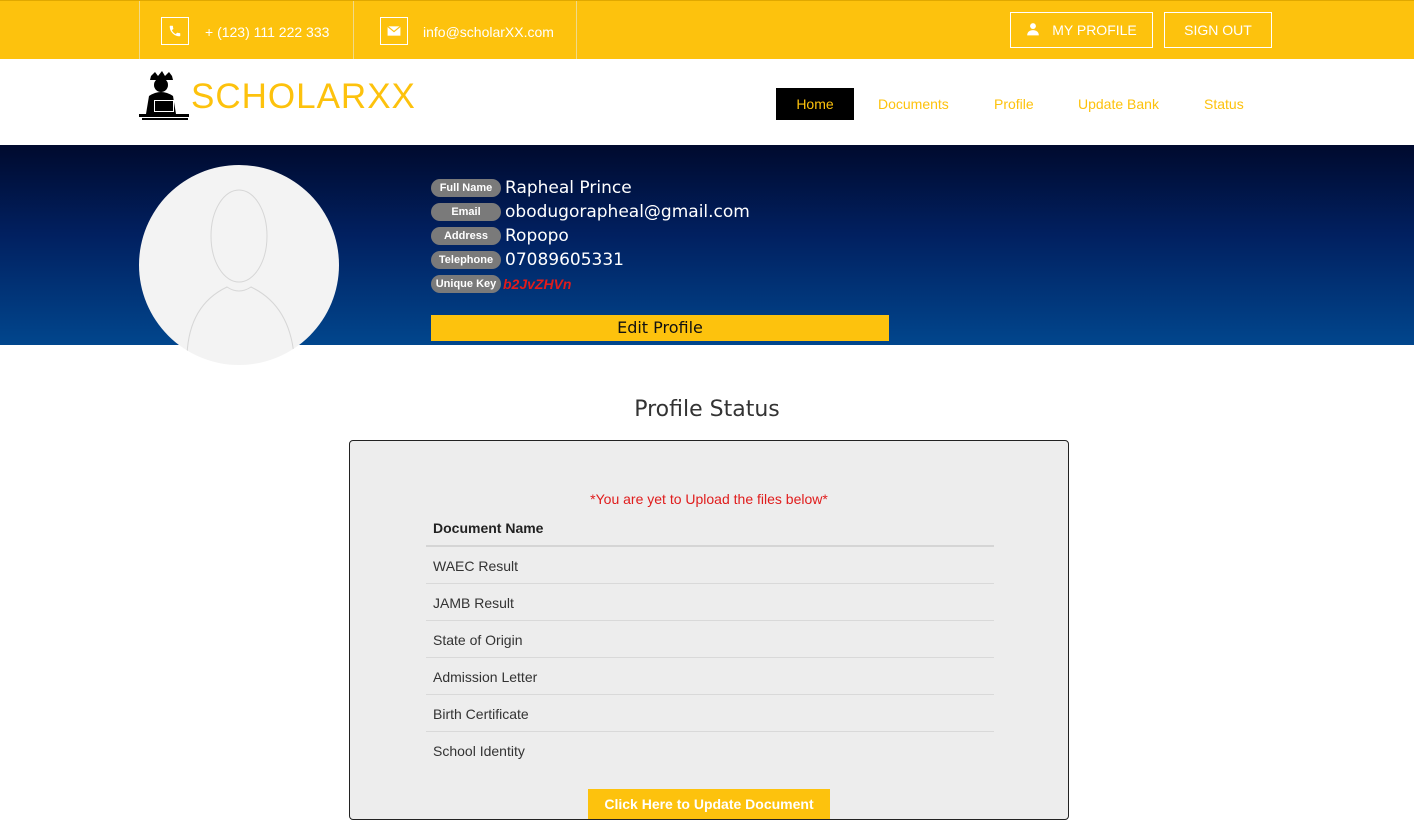 The image size is (1414, 820). What do you see at coordinates (568, 188) in the screenshot?
I see `full-name-value: Rapheal Prince` at bounding box center [568, 188].